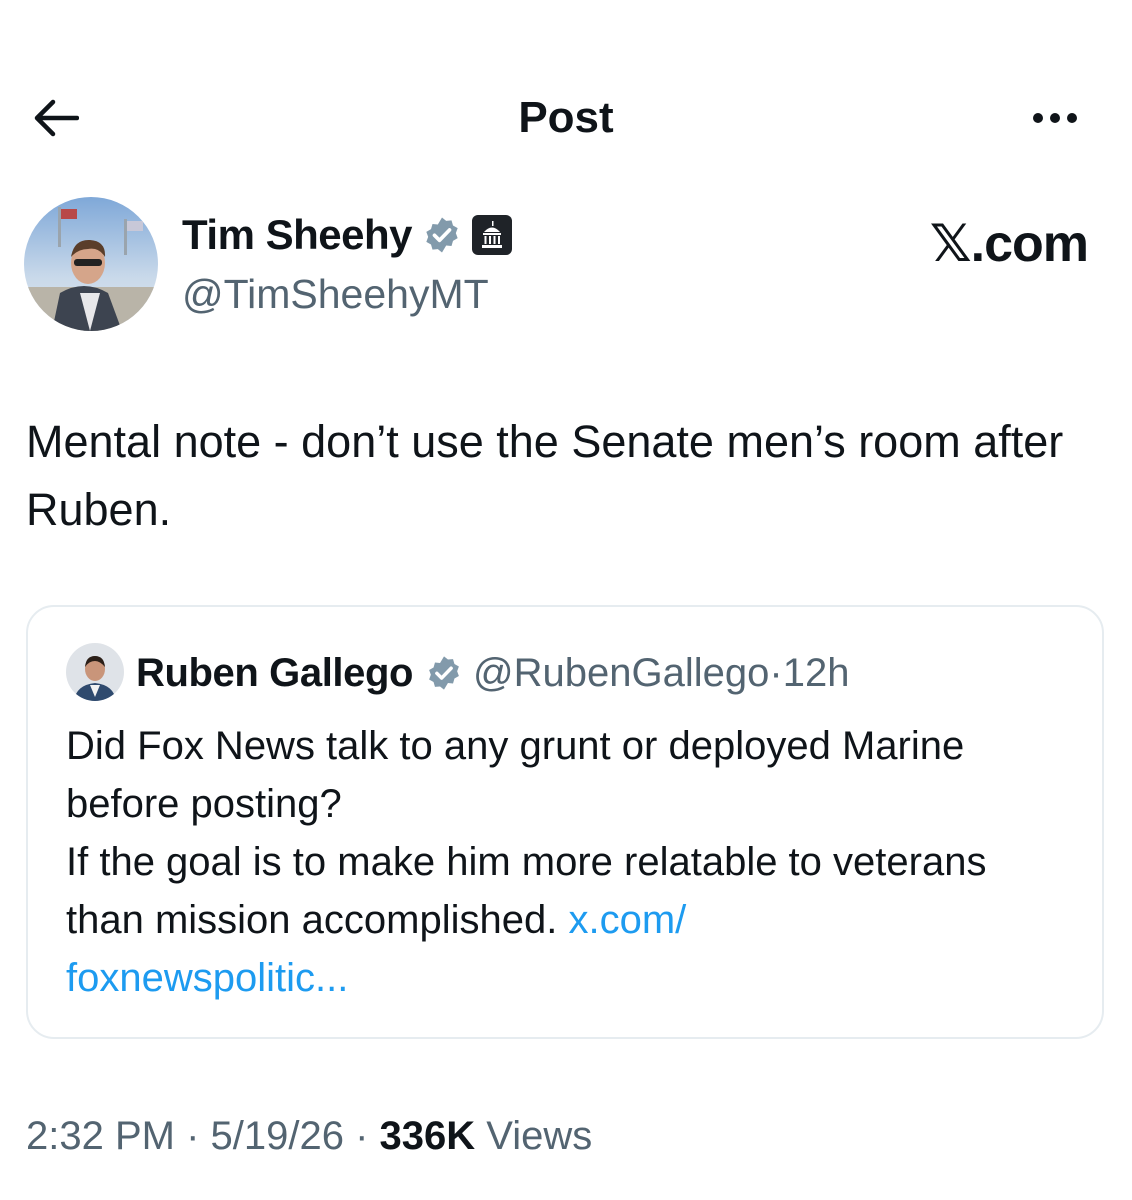 This screenshot has width=1132, height=1200. I want to click on author-name-row: Tim Sheehy, so click(347, 235).